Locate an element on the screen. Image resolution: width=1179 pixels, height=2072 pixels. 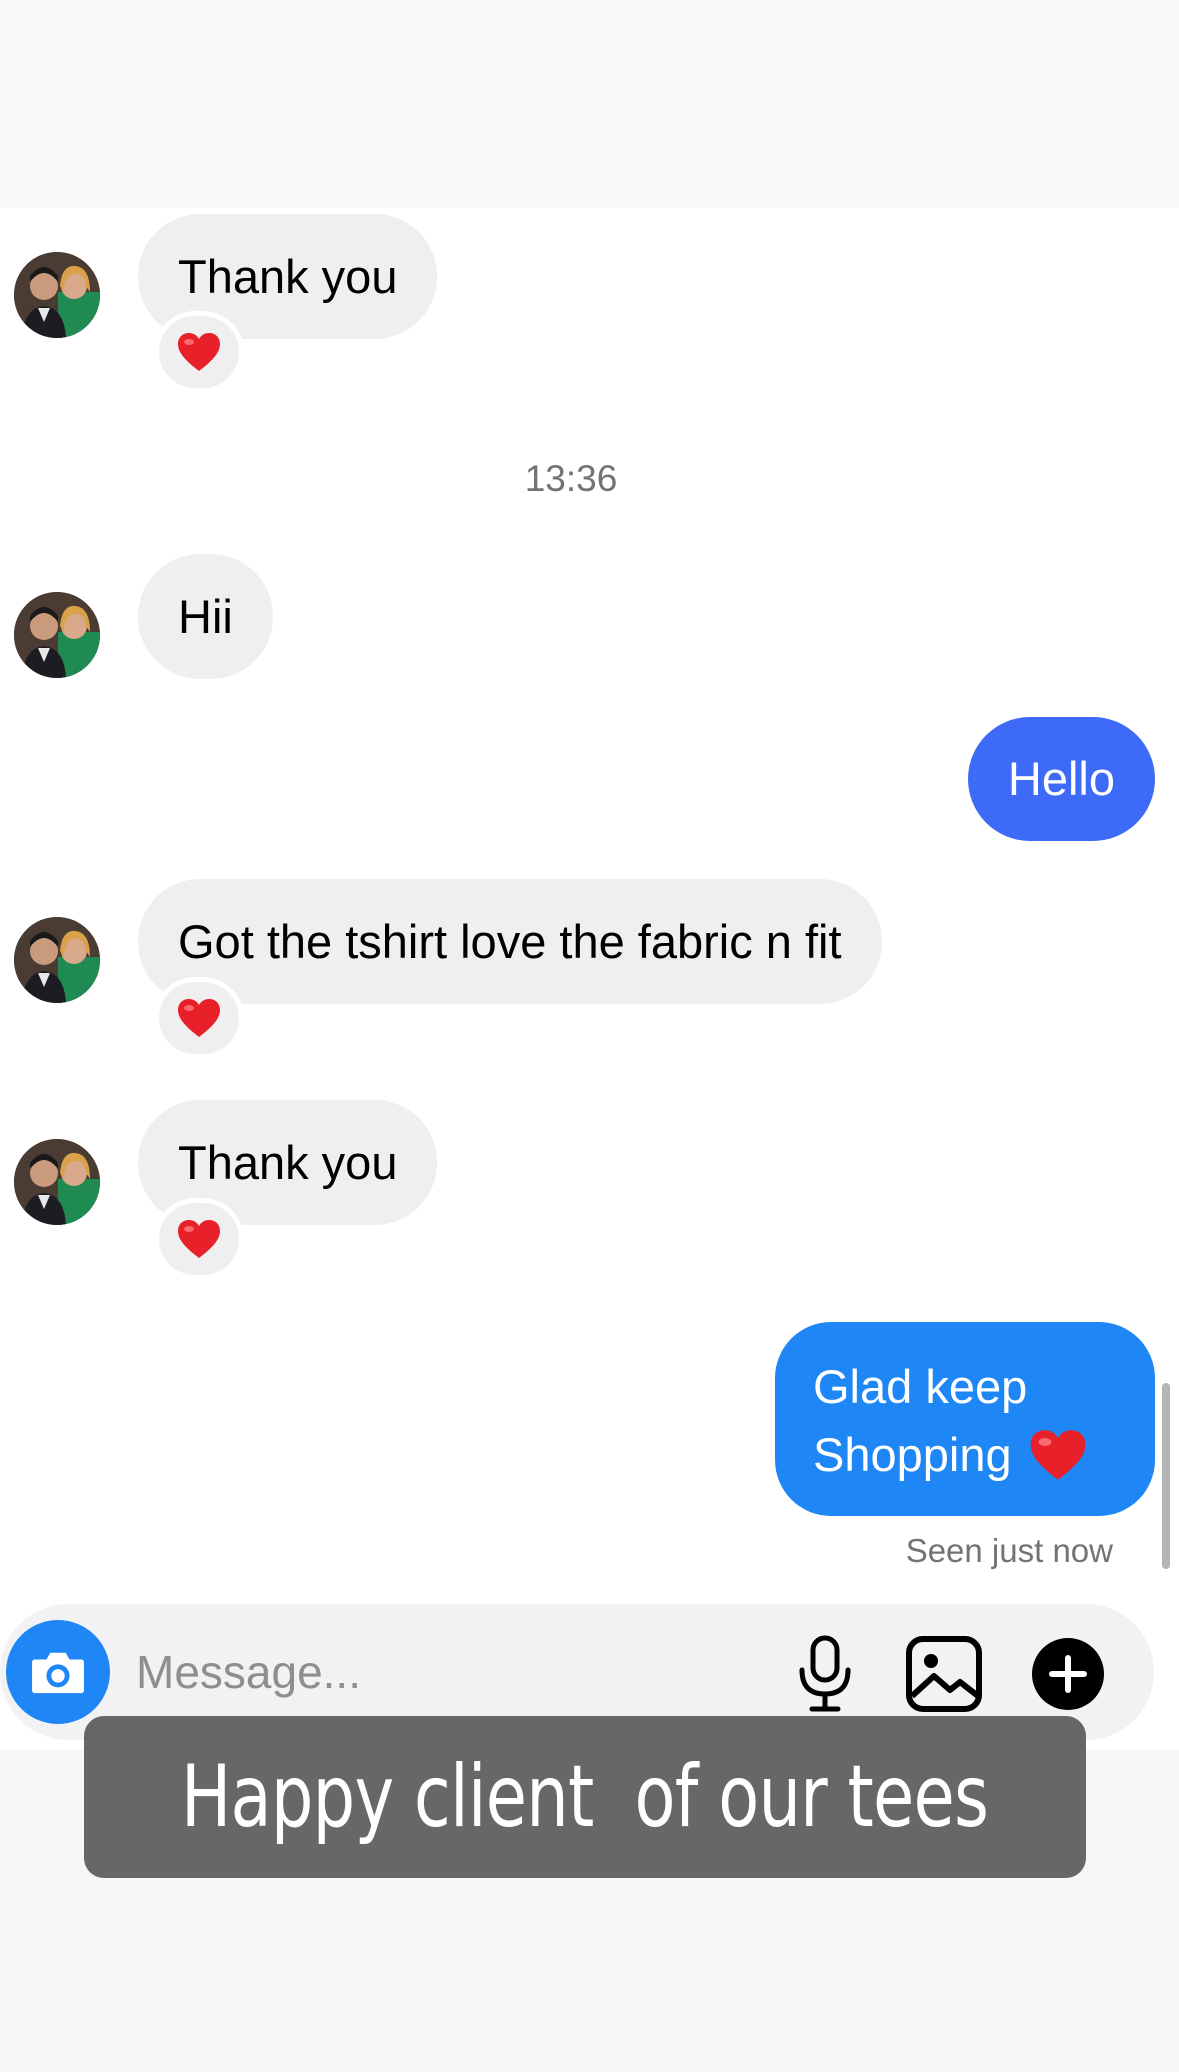
message-bubble-incoming: Hii is located at coordinates (205, 616).